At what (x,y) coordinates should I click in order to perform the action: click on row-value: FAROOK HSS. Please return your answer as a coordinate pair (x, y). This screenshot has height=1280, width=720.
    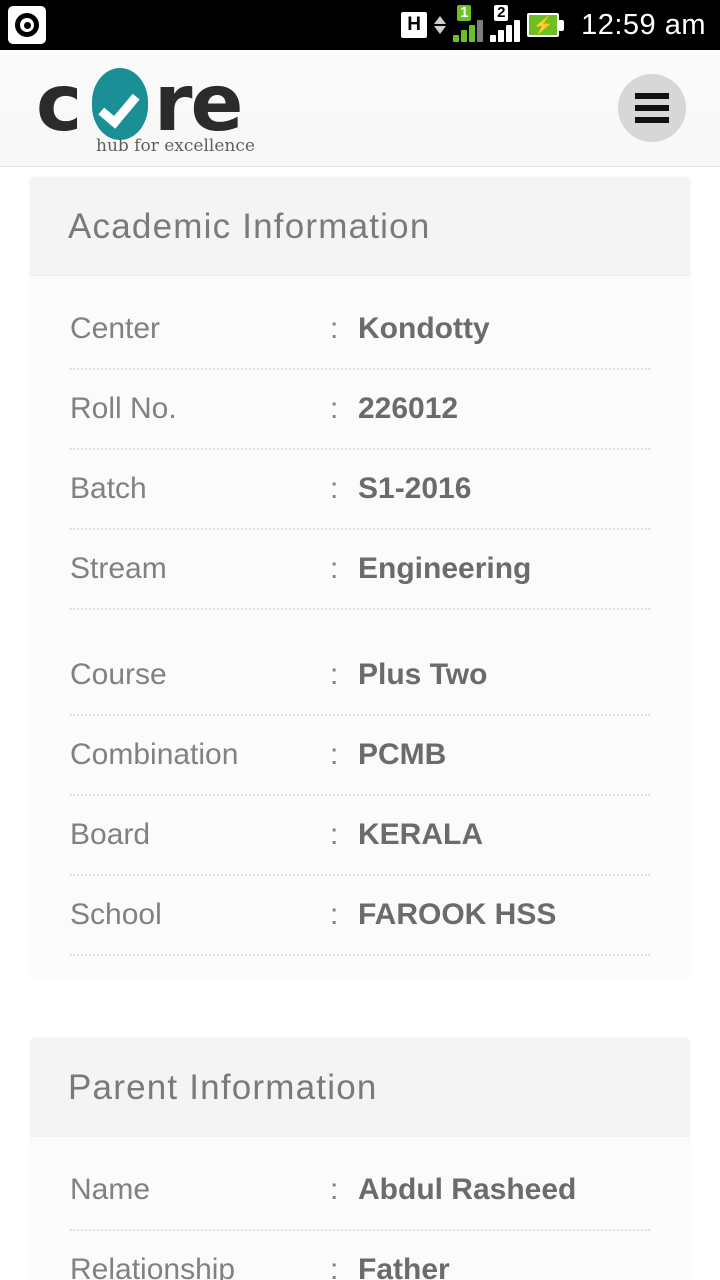
    Looking at the image, I should click on (457, 914).